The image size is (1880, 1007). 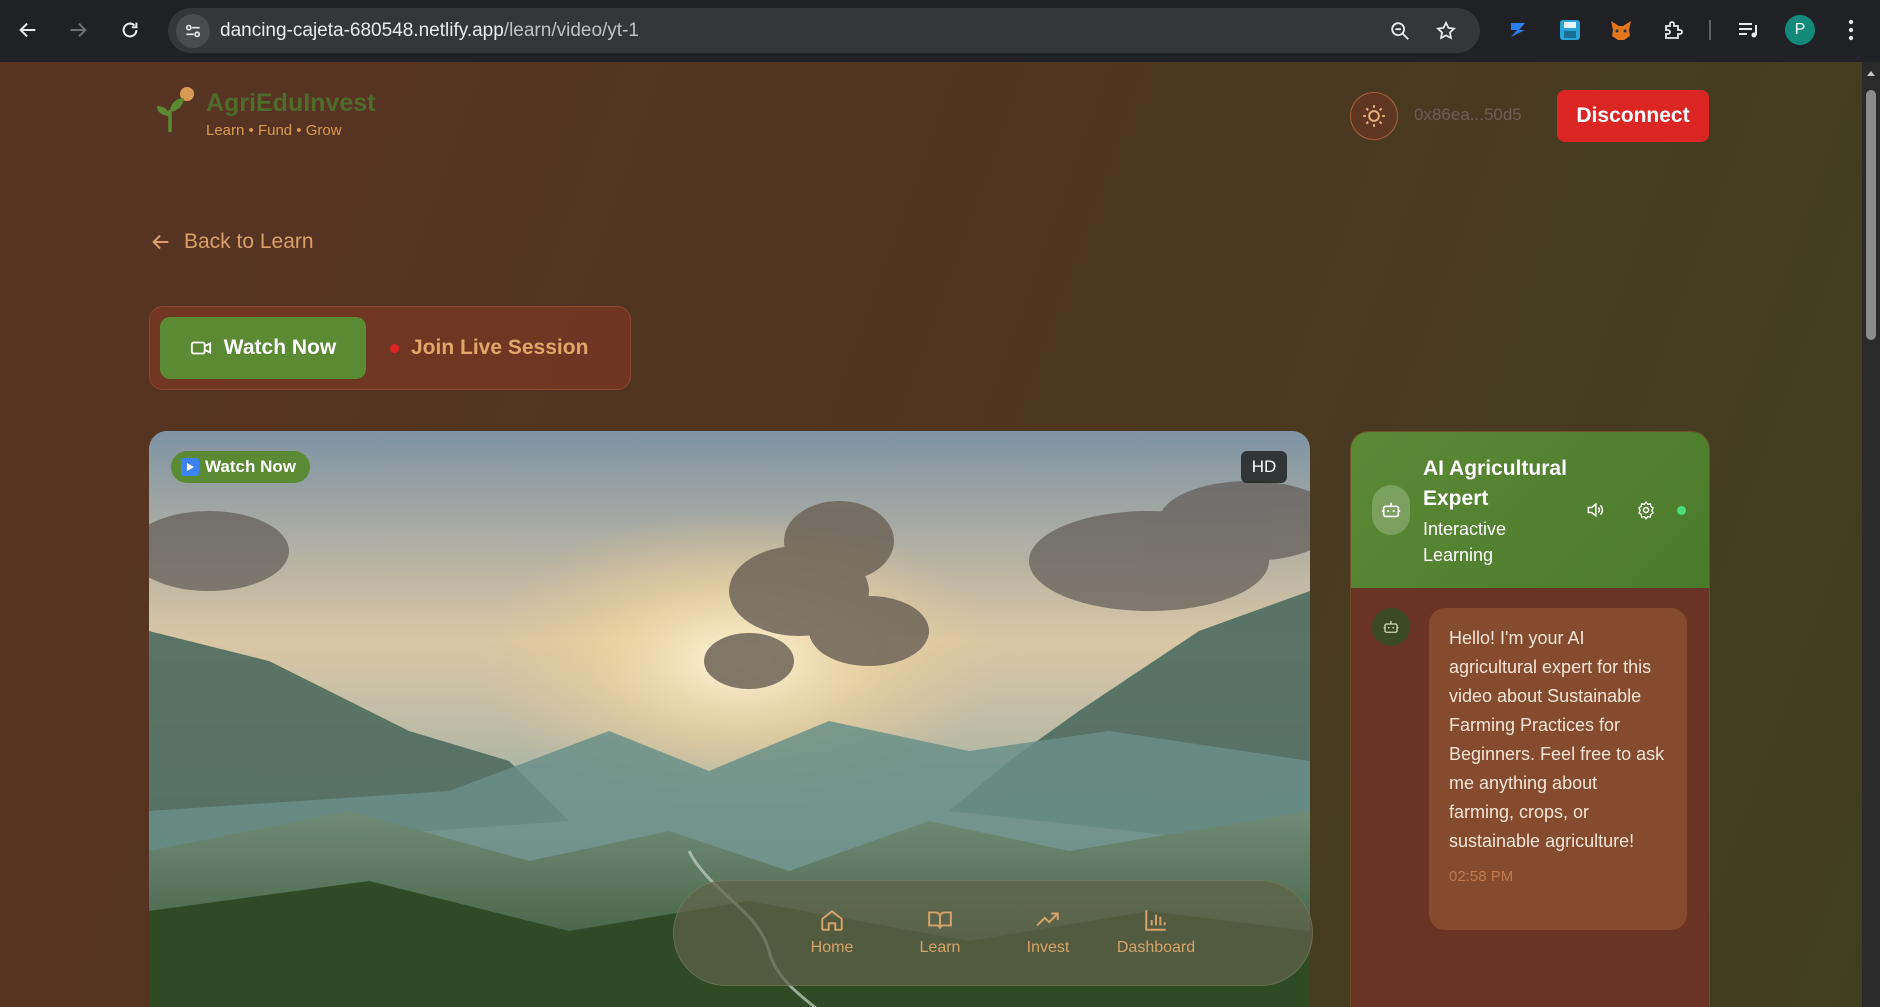 What do you see at coordinates (1156, 932) in the screenshot?
I see `nav-item-dashboard: Dashboard` at bounding box center [1156, 932].